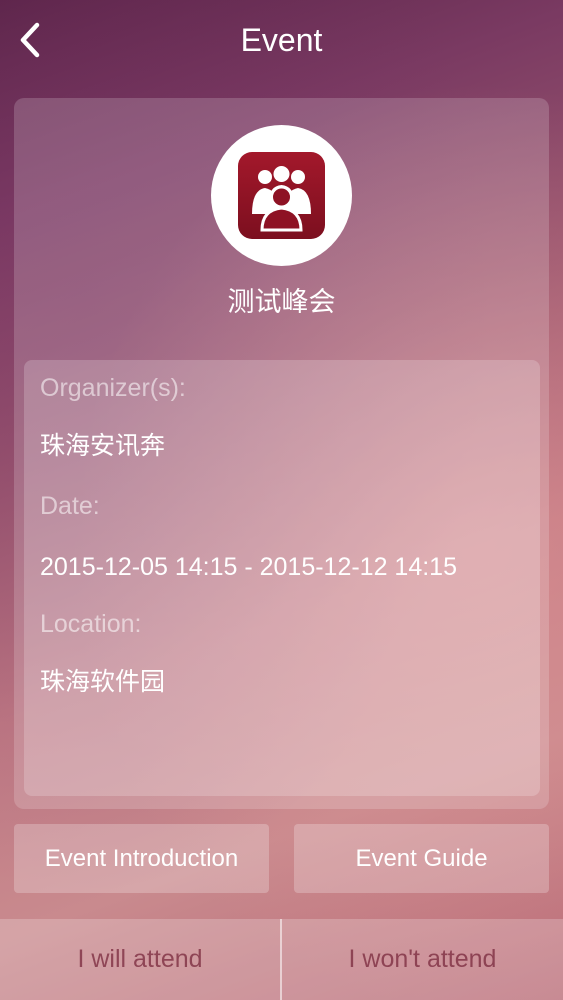 The width and height of the screenshot is (563, 1000). Describe the element at coordinates (281, 302) in the screenshot. I see `event-name: 测试峰会` at that location.